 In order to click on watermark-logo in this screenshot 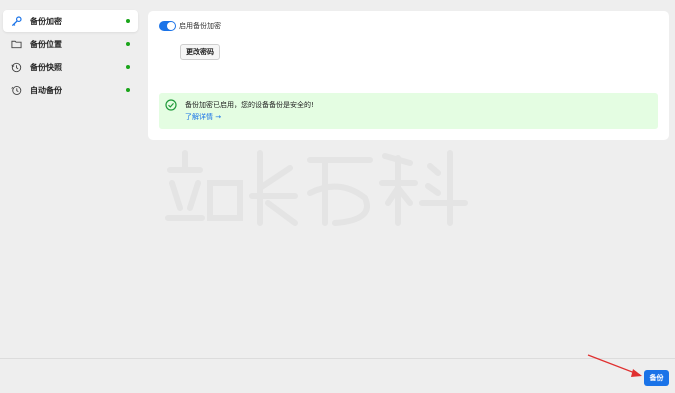, I will do `click(316, 188)`.